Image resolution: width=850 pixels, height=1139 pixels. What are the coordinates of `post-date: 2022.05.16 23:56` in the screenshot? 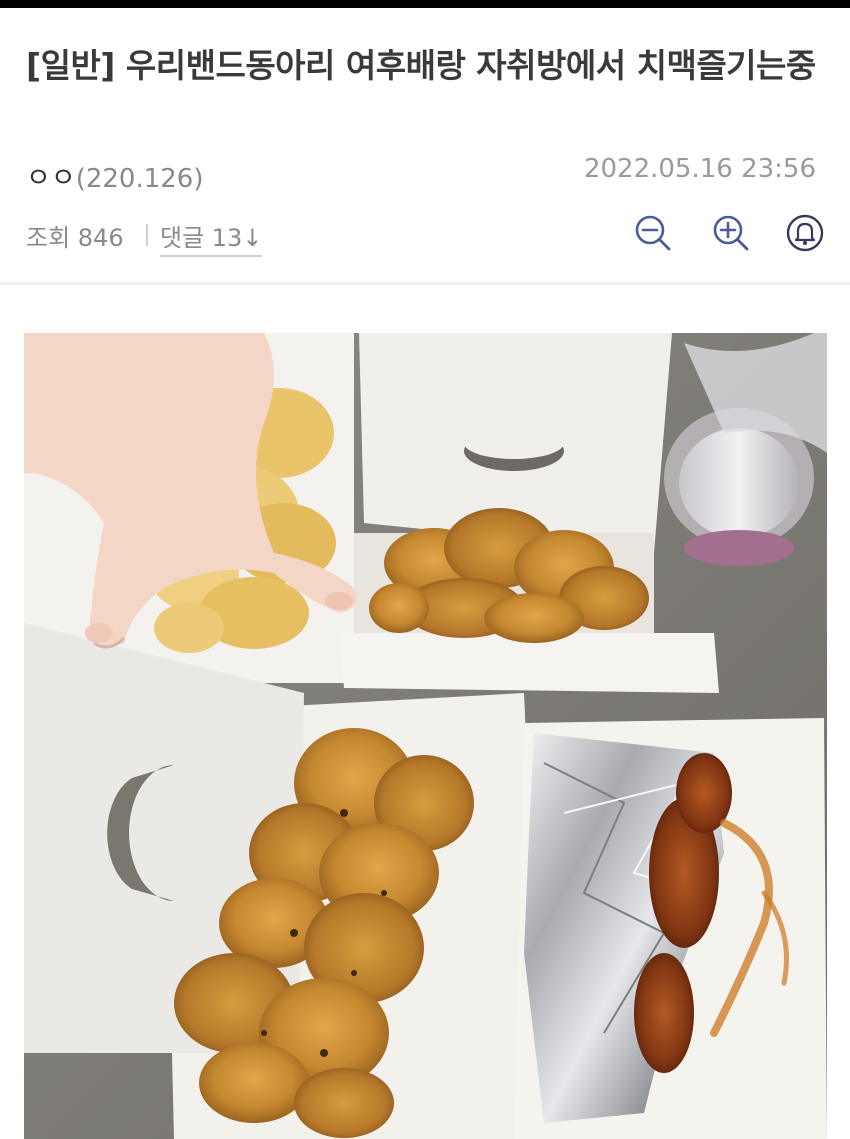 It's located at (699, 169).